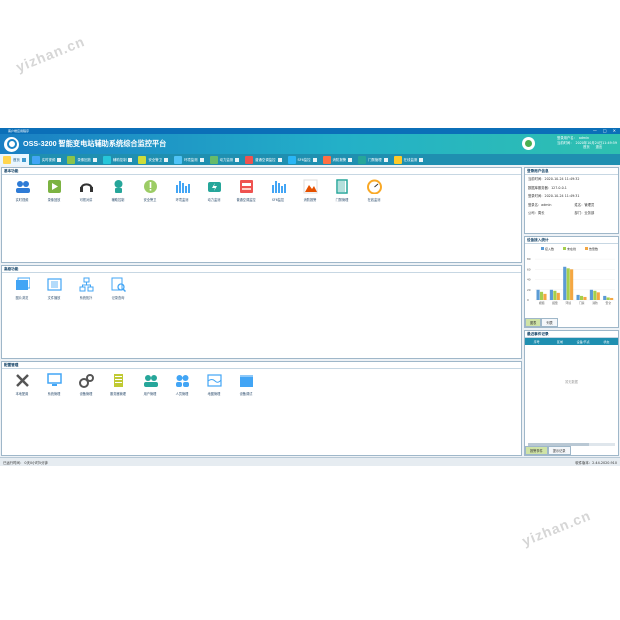 This screenshot has width=620, height=620. I want to click on function-label: 录像回放, so click(54, 200).